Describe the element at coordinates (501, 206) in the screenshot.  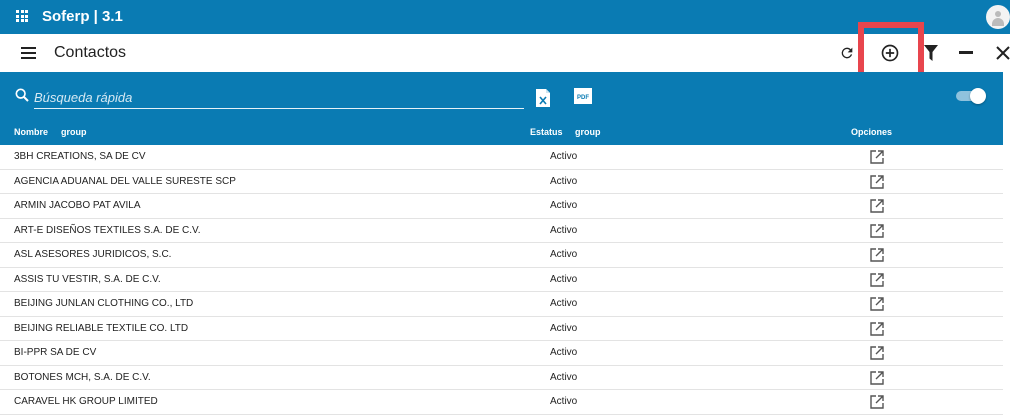
I see `table-row: ARMIN JACOBO PAT AVILA Activo` at that location.